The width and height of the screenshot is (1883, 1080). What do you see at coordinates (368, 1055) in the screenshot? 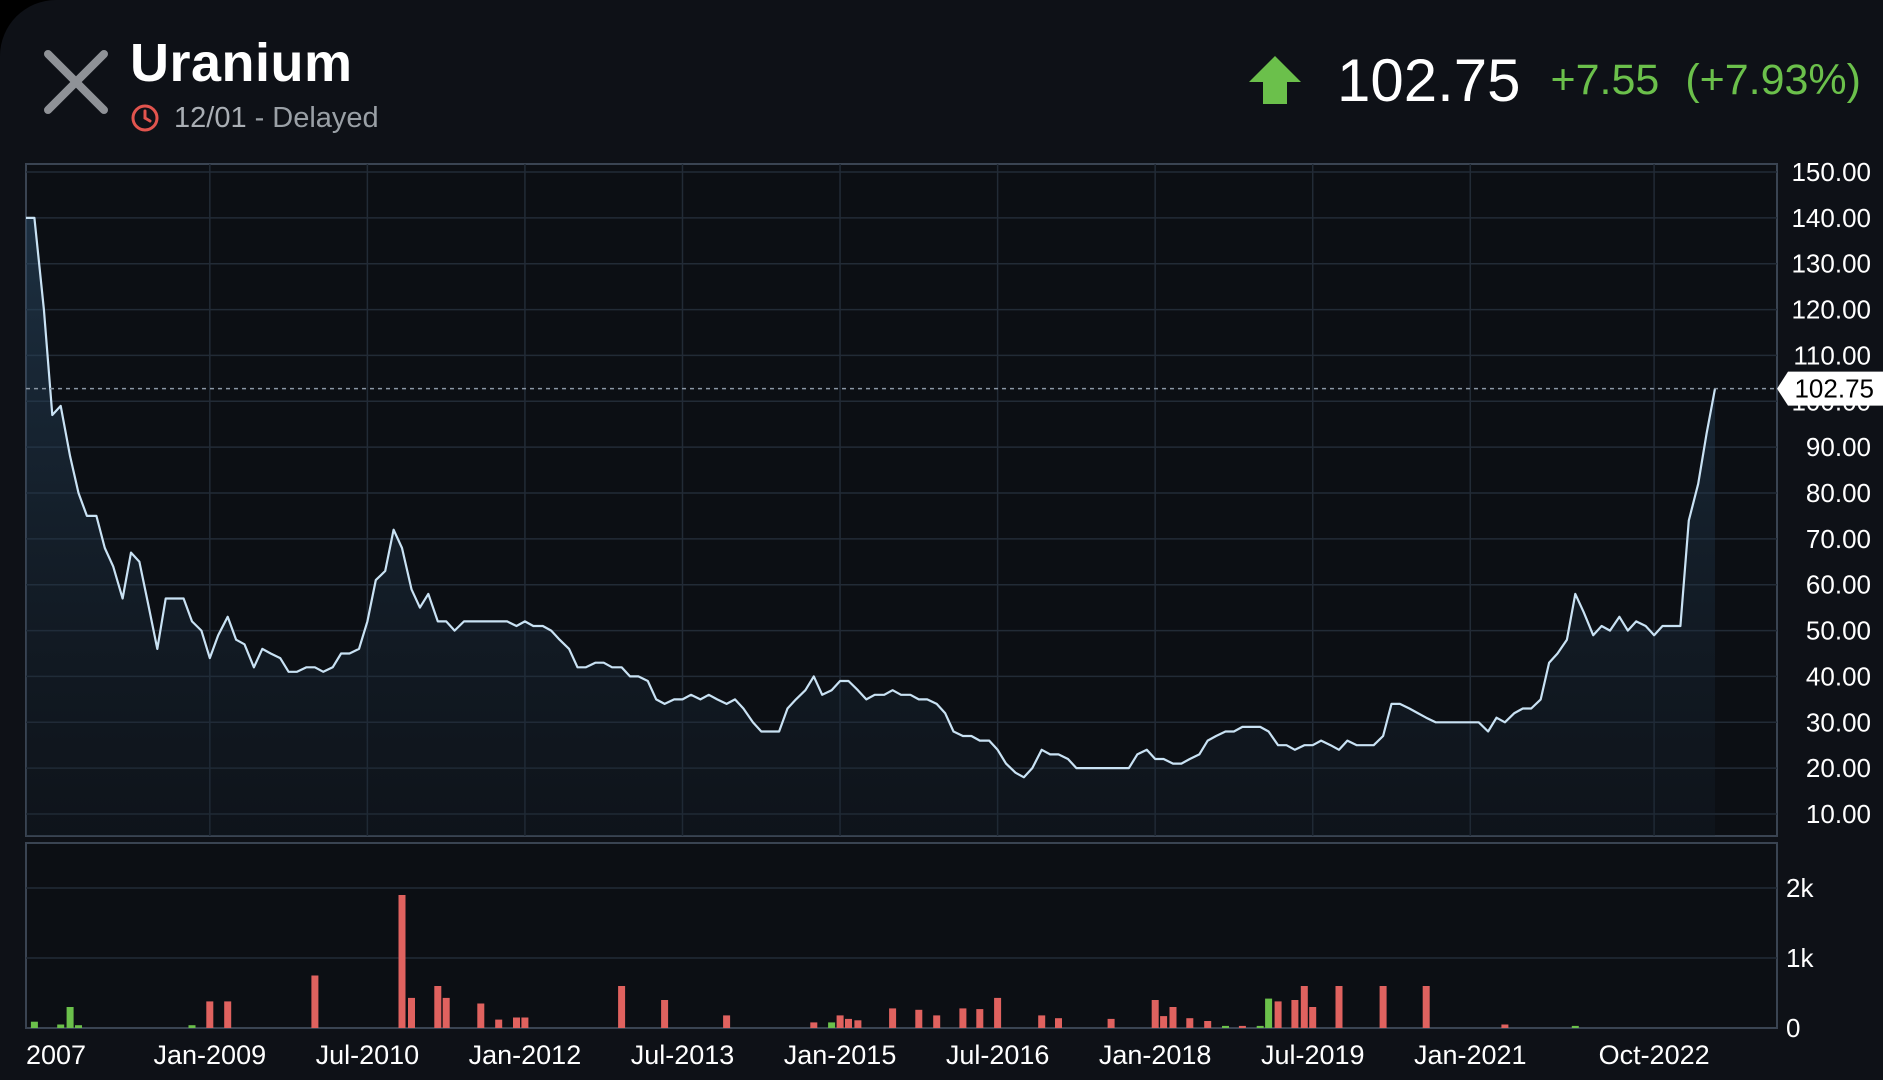
I see `time-tick-label: Jul-2010` at bounding box center [368, 1055].